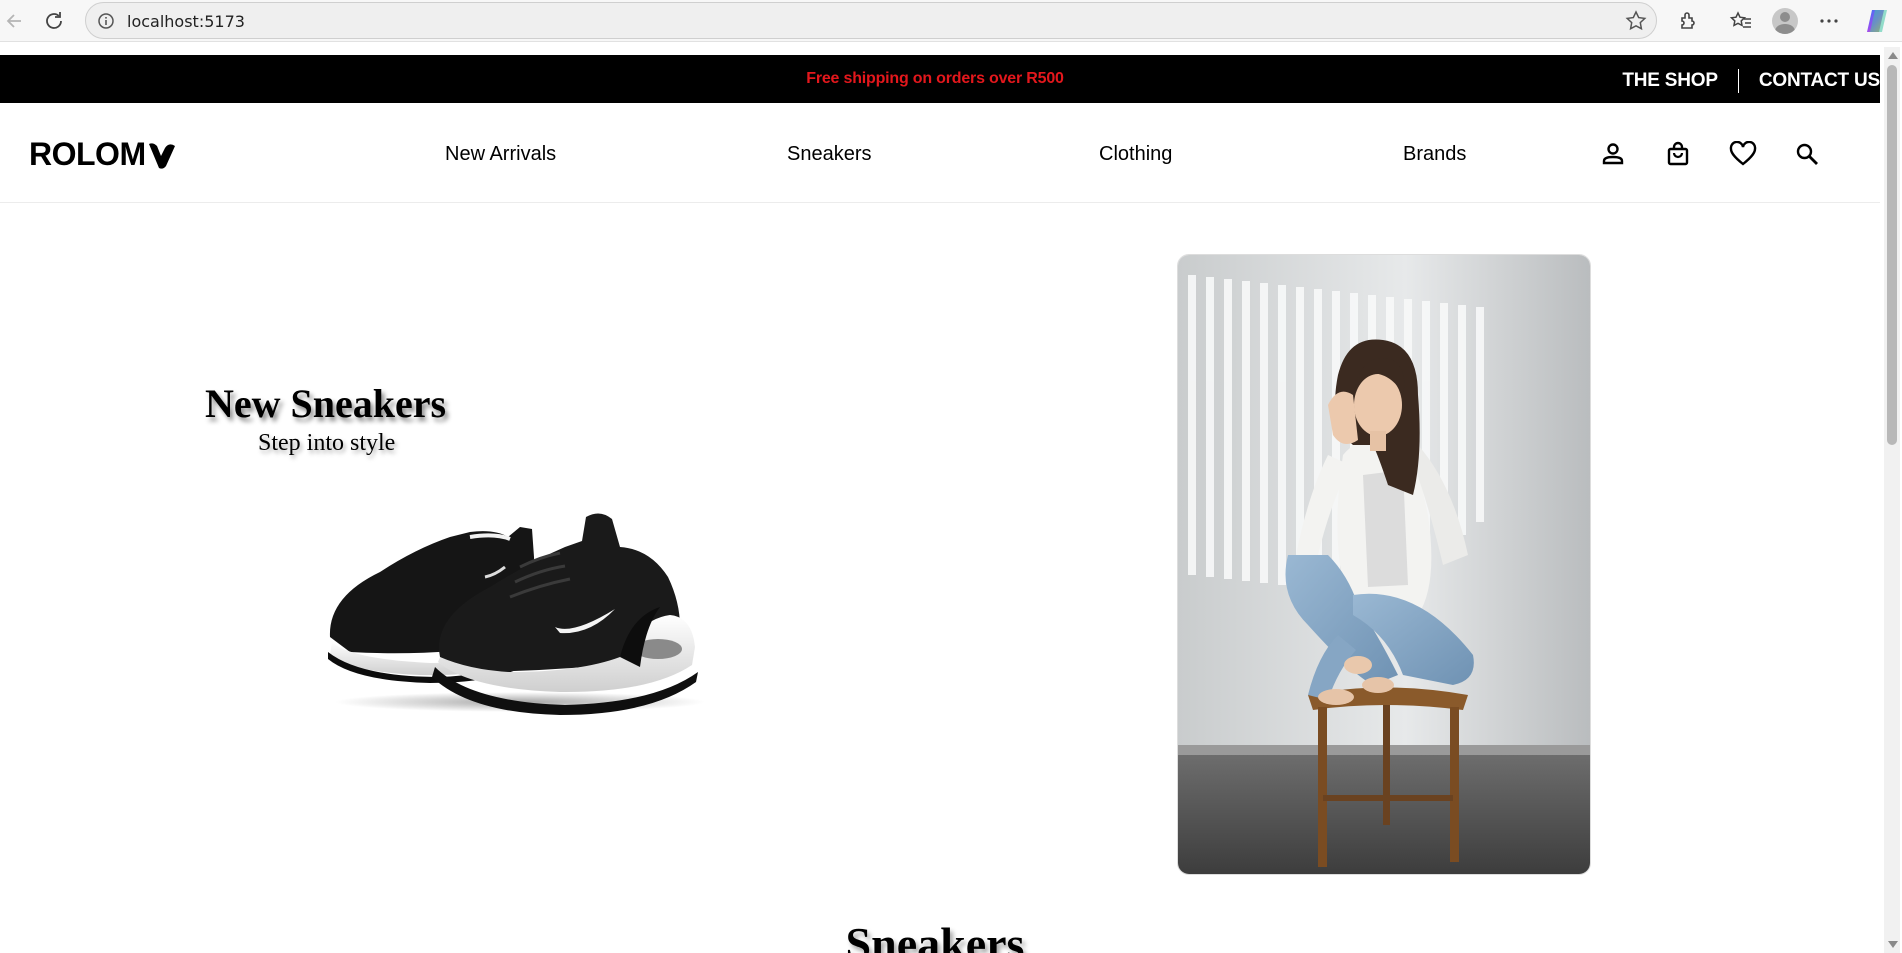 The height and width of the screenshot is (953, 1902). What do you see at coordinates (161, 155) in the screenshot?
I see `logo-mark-icon` at bounding box center [161, 155].